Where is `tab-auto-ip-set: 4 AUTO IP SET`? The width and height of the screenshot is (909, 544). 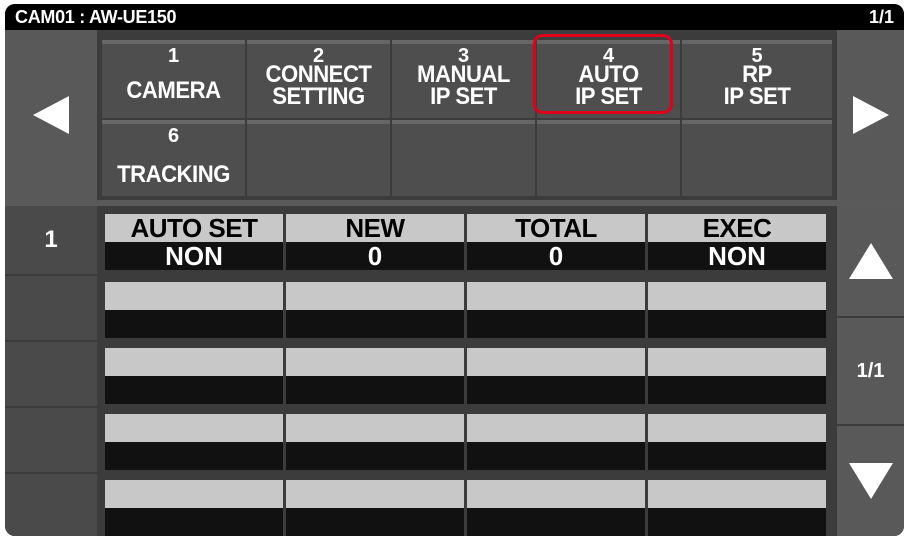 tab-auto-ip-set: 4 AUTO IP SET is located at coordinates (606, 76).